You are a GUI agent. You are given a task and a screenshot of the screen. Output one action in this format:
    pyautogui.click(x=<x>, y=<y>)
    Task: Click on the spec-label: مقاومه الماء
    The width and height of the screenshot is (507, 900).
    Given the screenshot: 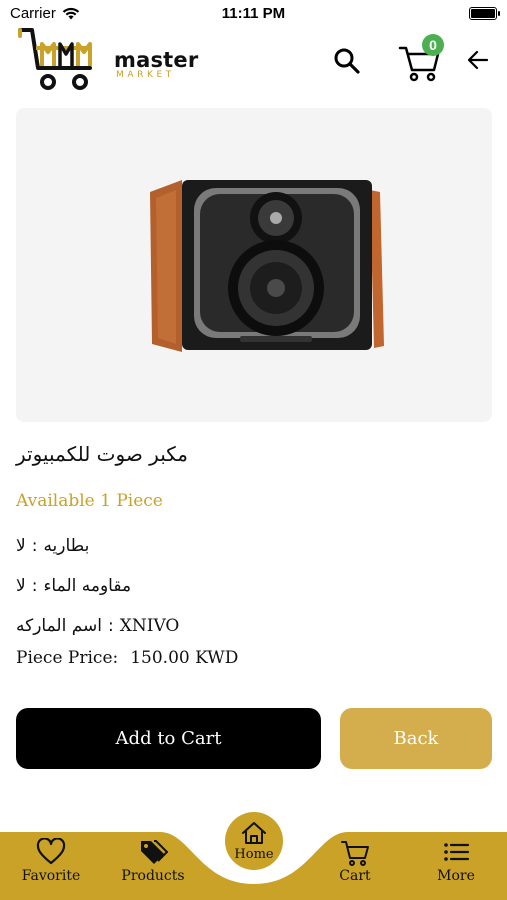 What is the action you would take?
    pyautogui.click(x=87, y=586)
    